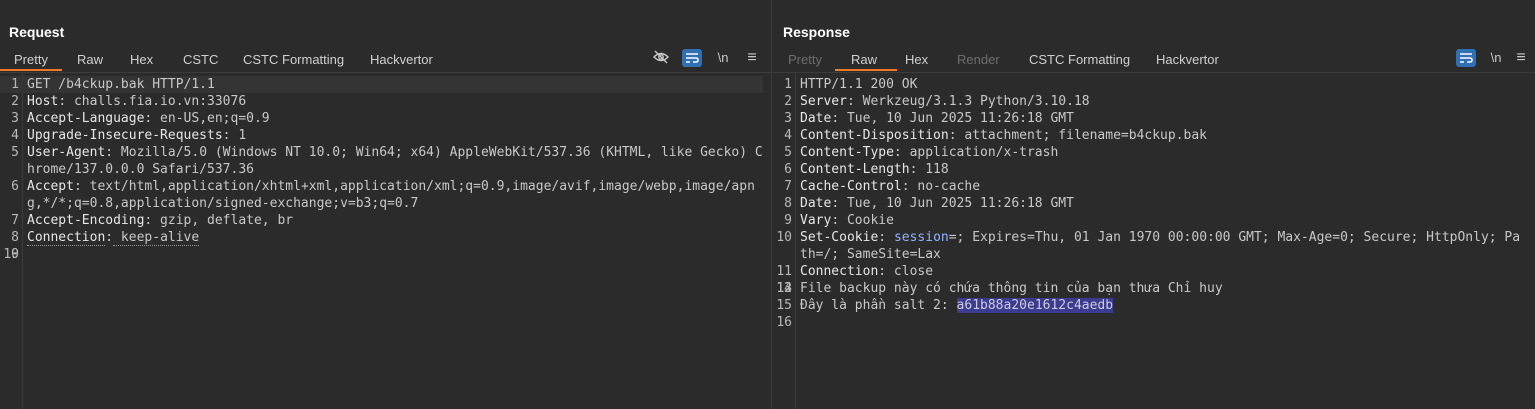 The height and width of the screenshot is (409, 1535). What do you see at coordinates (945, 186) in the screenshot?
I see `header-value: no-cache` at bounding box center [945, 186].